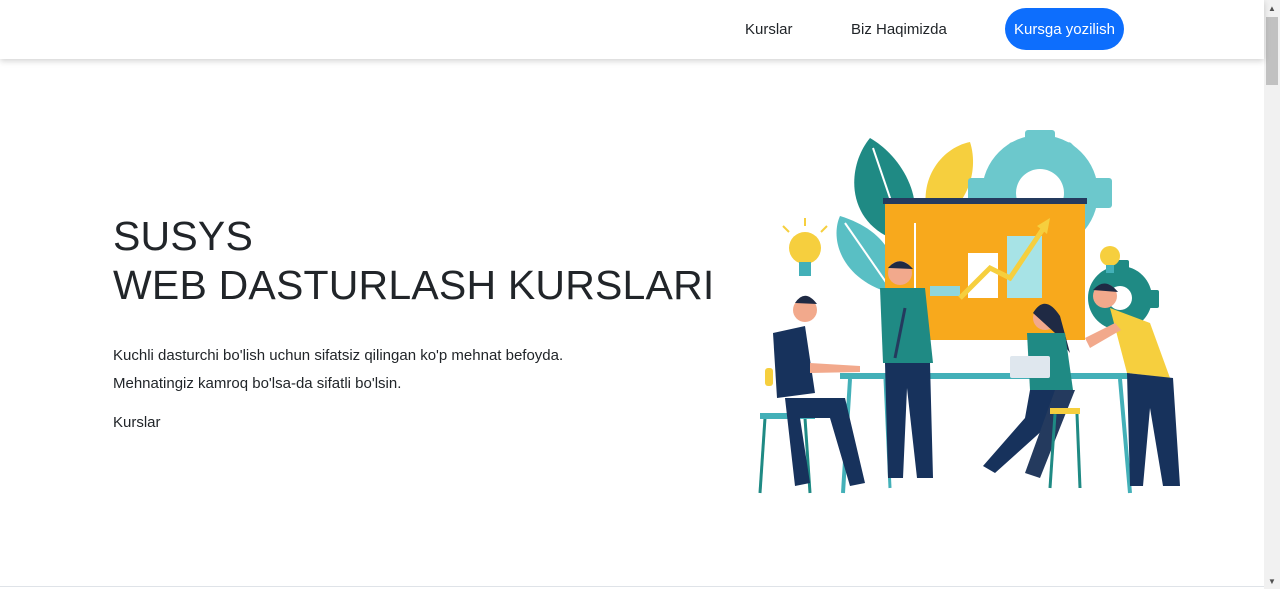 This screenshot has width=1280, height=589. Describe the element at coordinates (1272, 581) in the screenshot. I see `scroll-down-icon: ▼` at that location.